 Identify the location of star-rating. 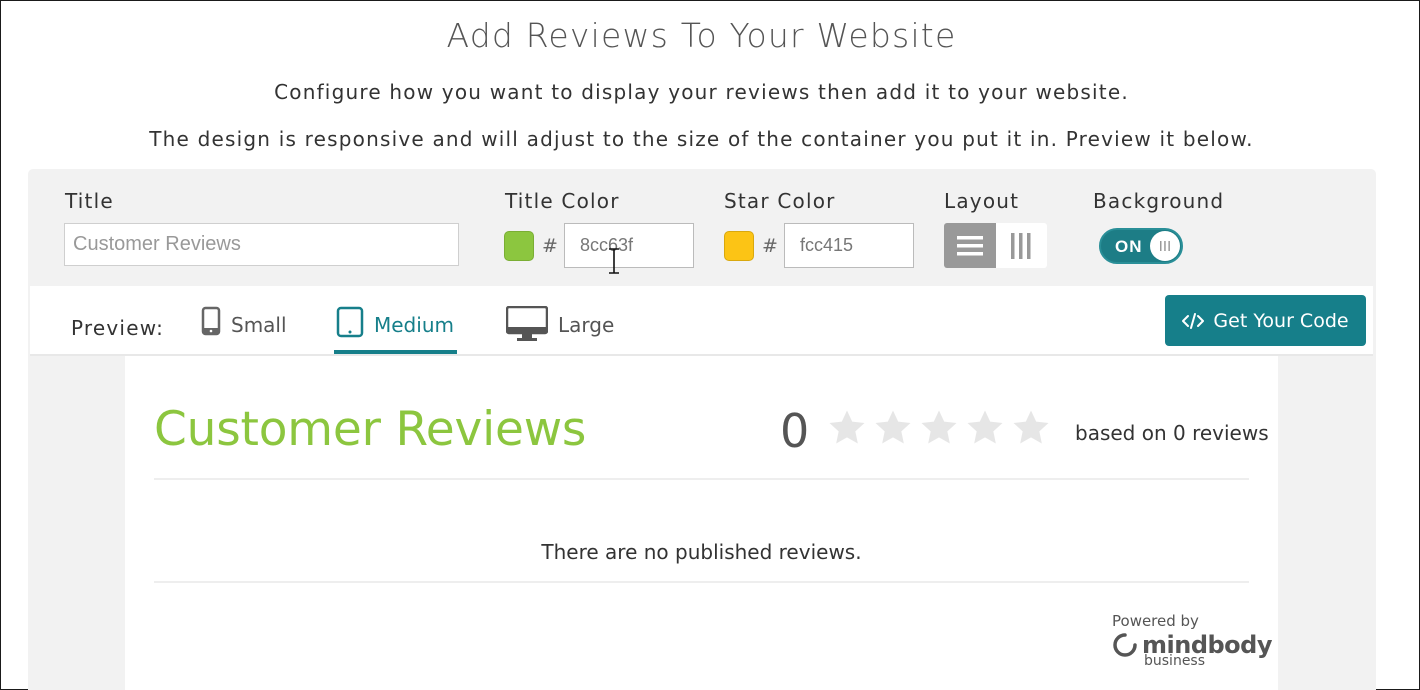
(939, 428).